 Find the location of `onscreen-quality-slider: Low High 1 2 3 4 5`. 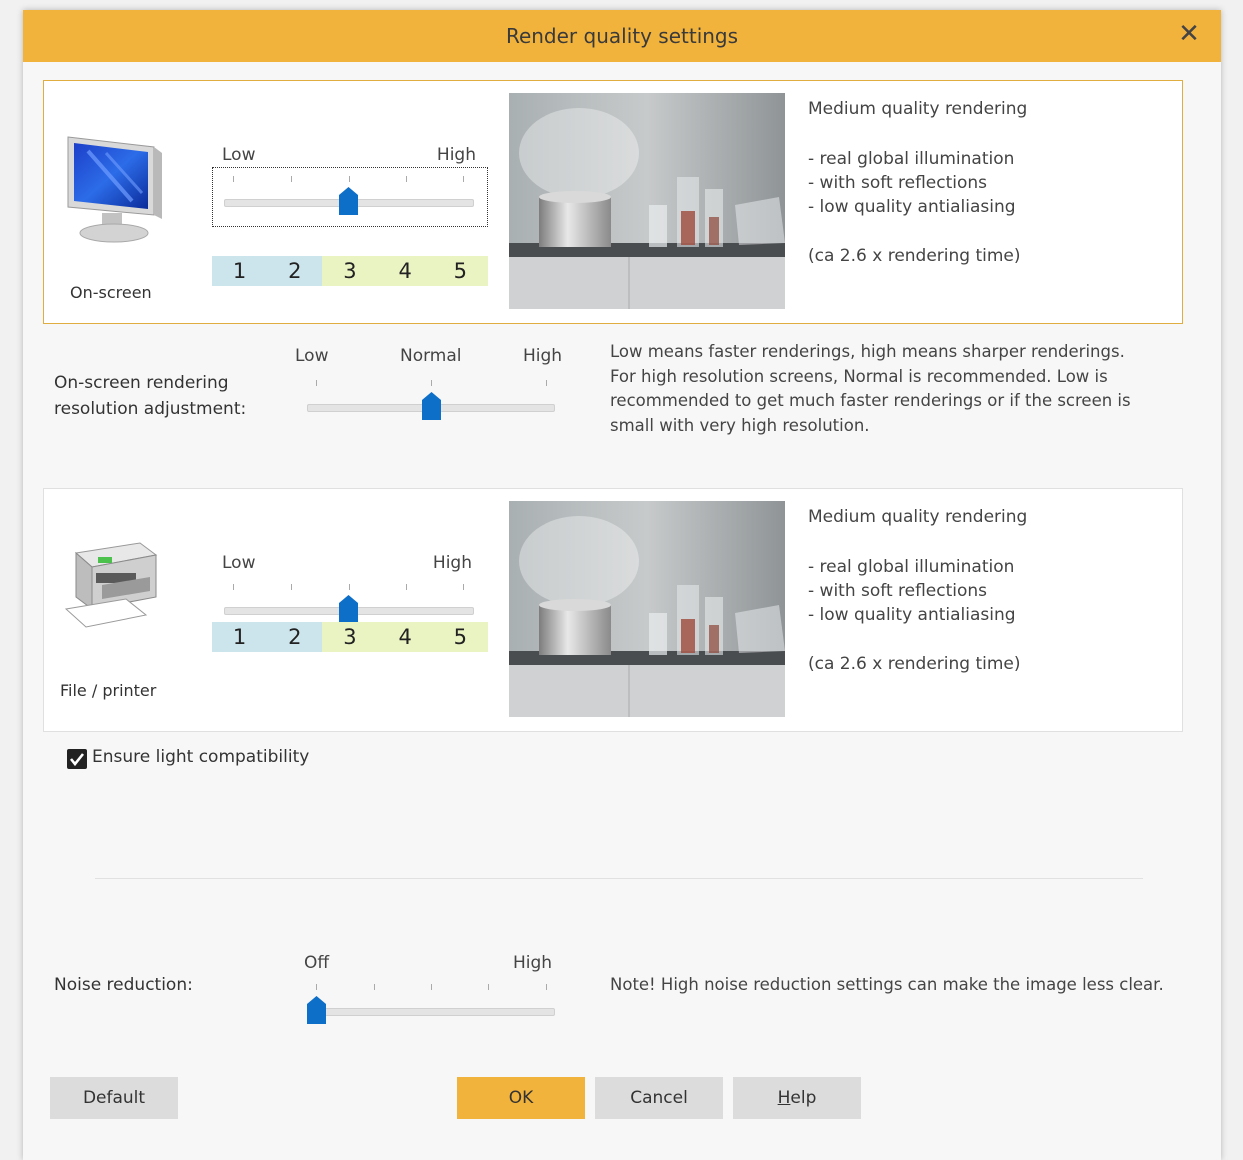

onscreen-quality-slider: Low High 1 2 3 4 5 is located at coordinates (350, 209).